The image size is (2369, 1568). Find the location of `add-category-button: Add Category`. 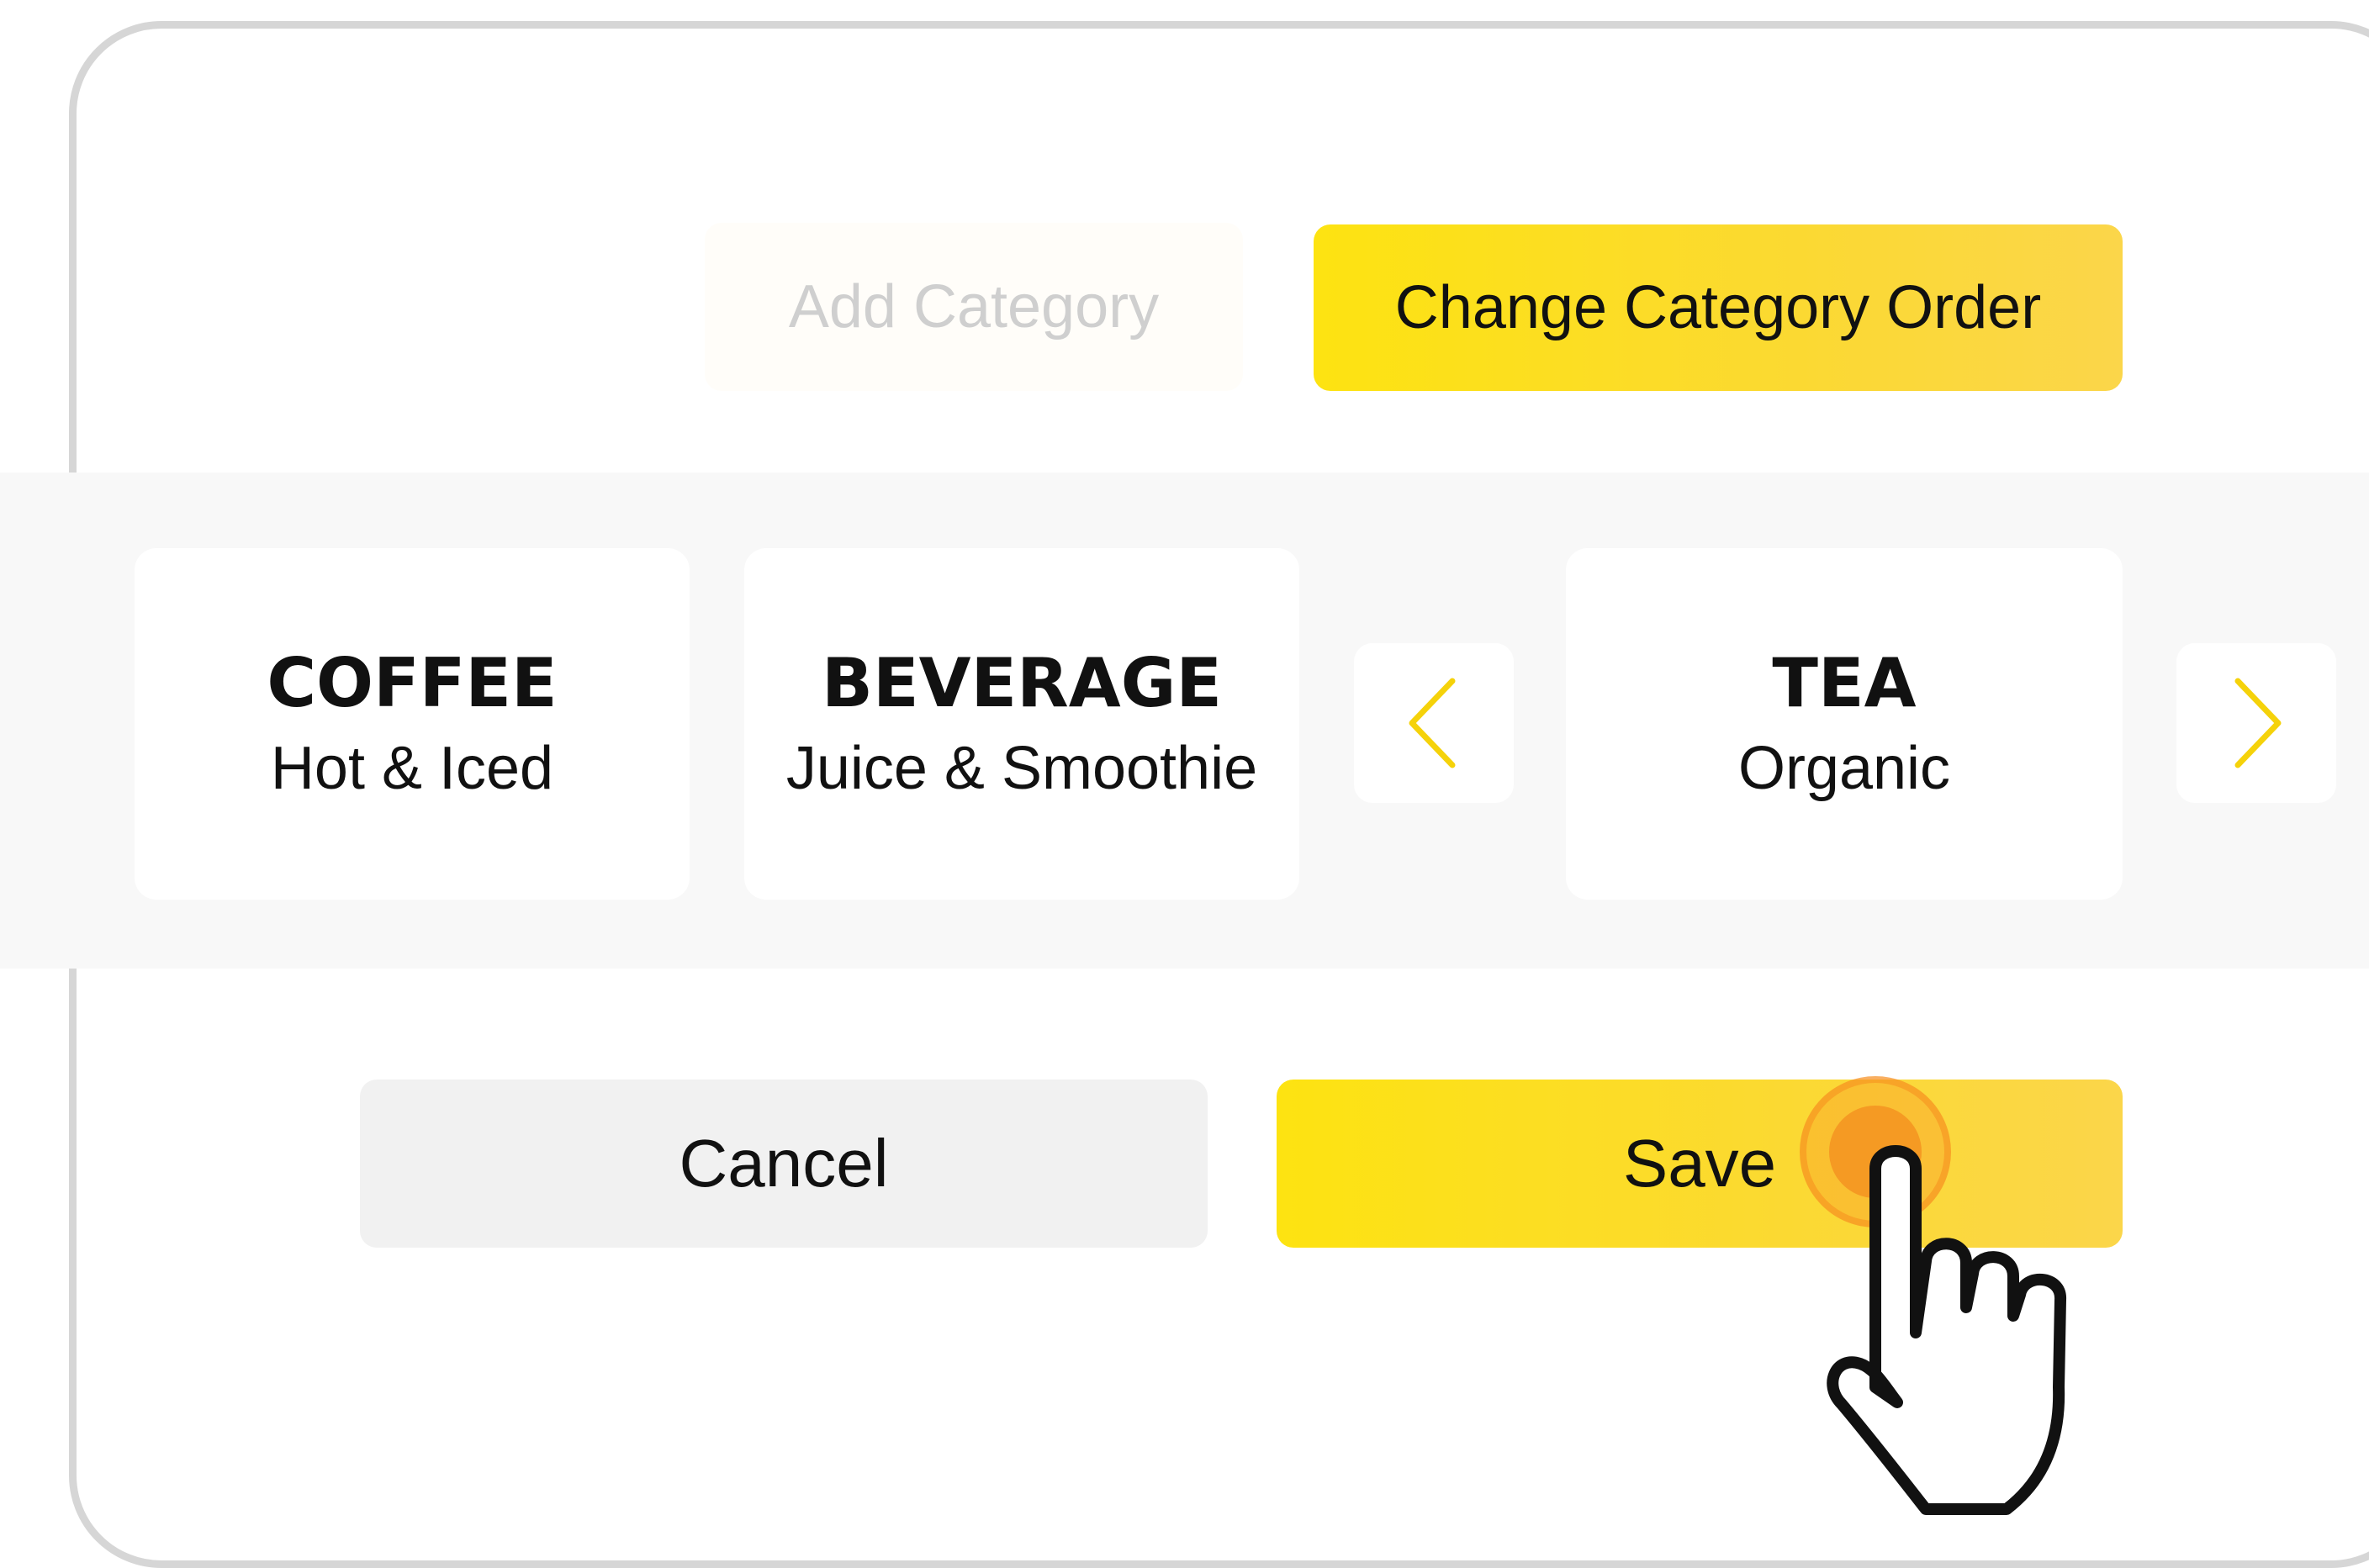

add-category-button: Add Category is located at coordinates (974, 307).